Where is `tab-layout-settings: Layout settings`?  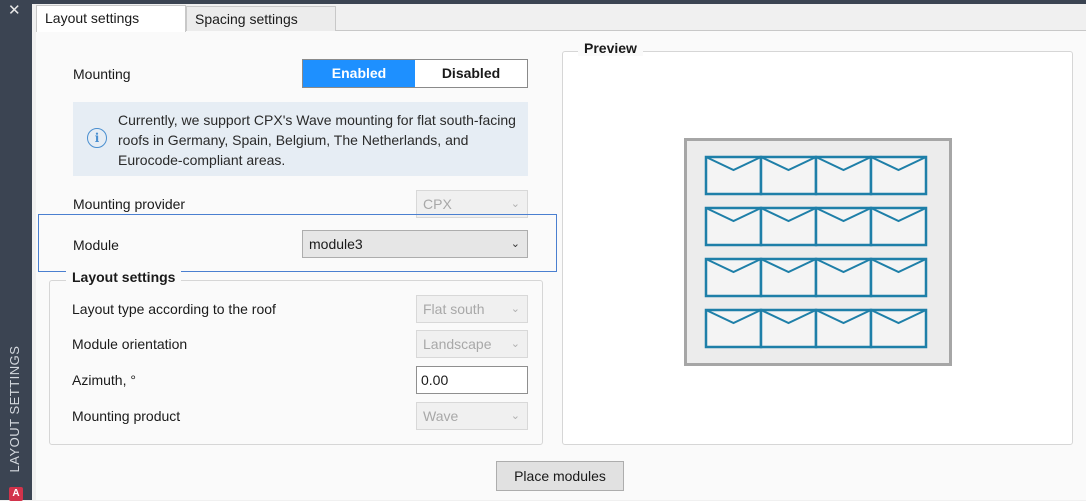 tab-layout-settings: Layout settings is located at coordinates (111, 18).